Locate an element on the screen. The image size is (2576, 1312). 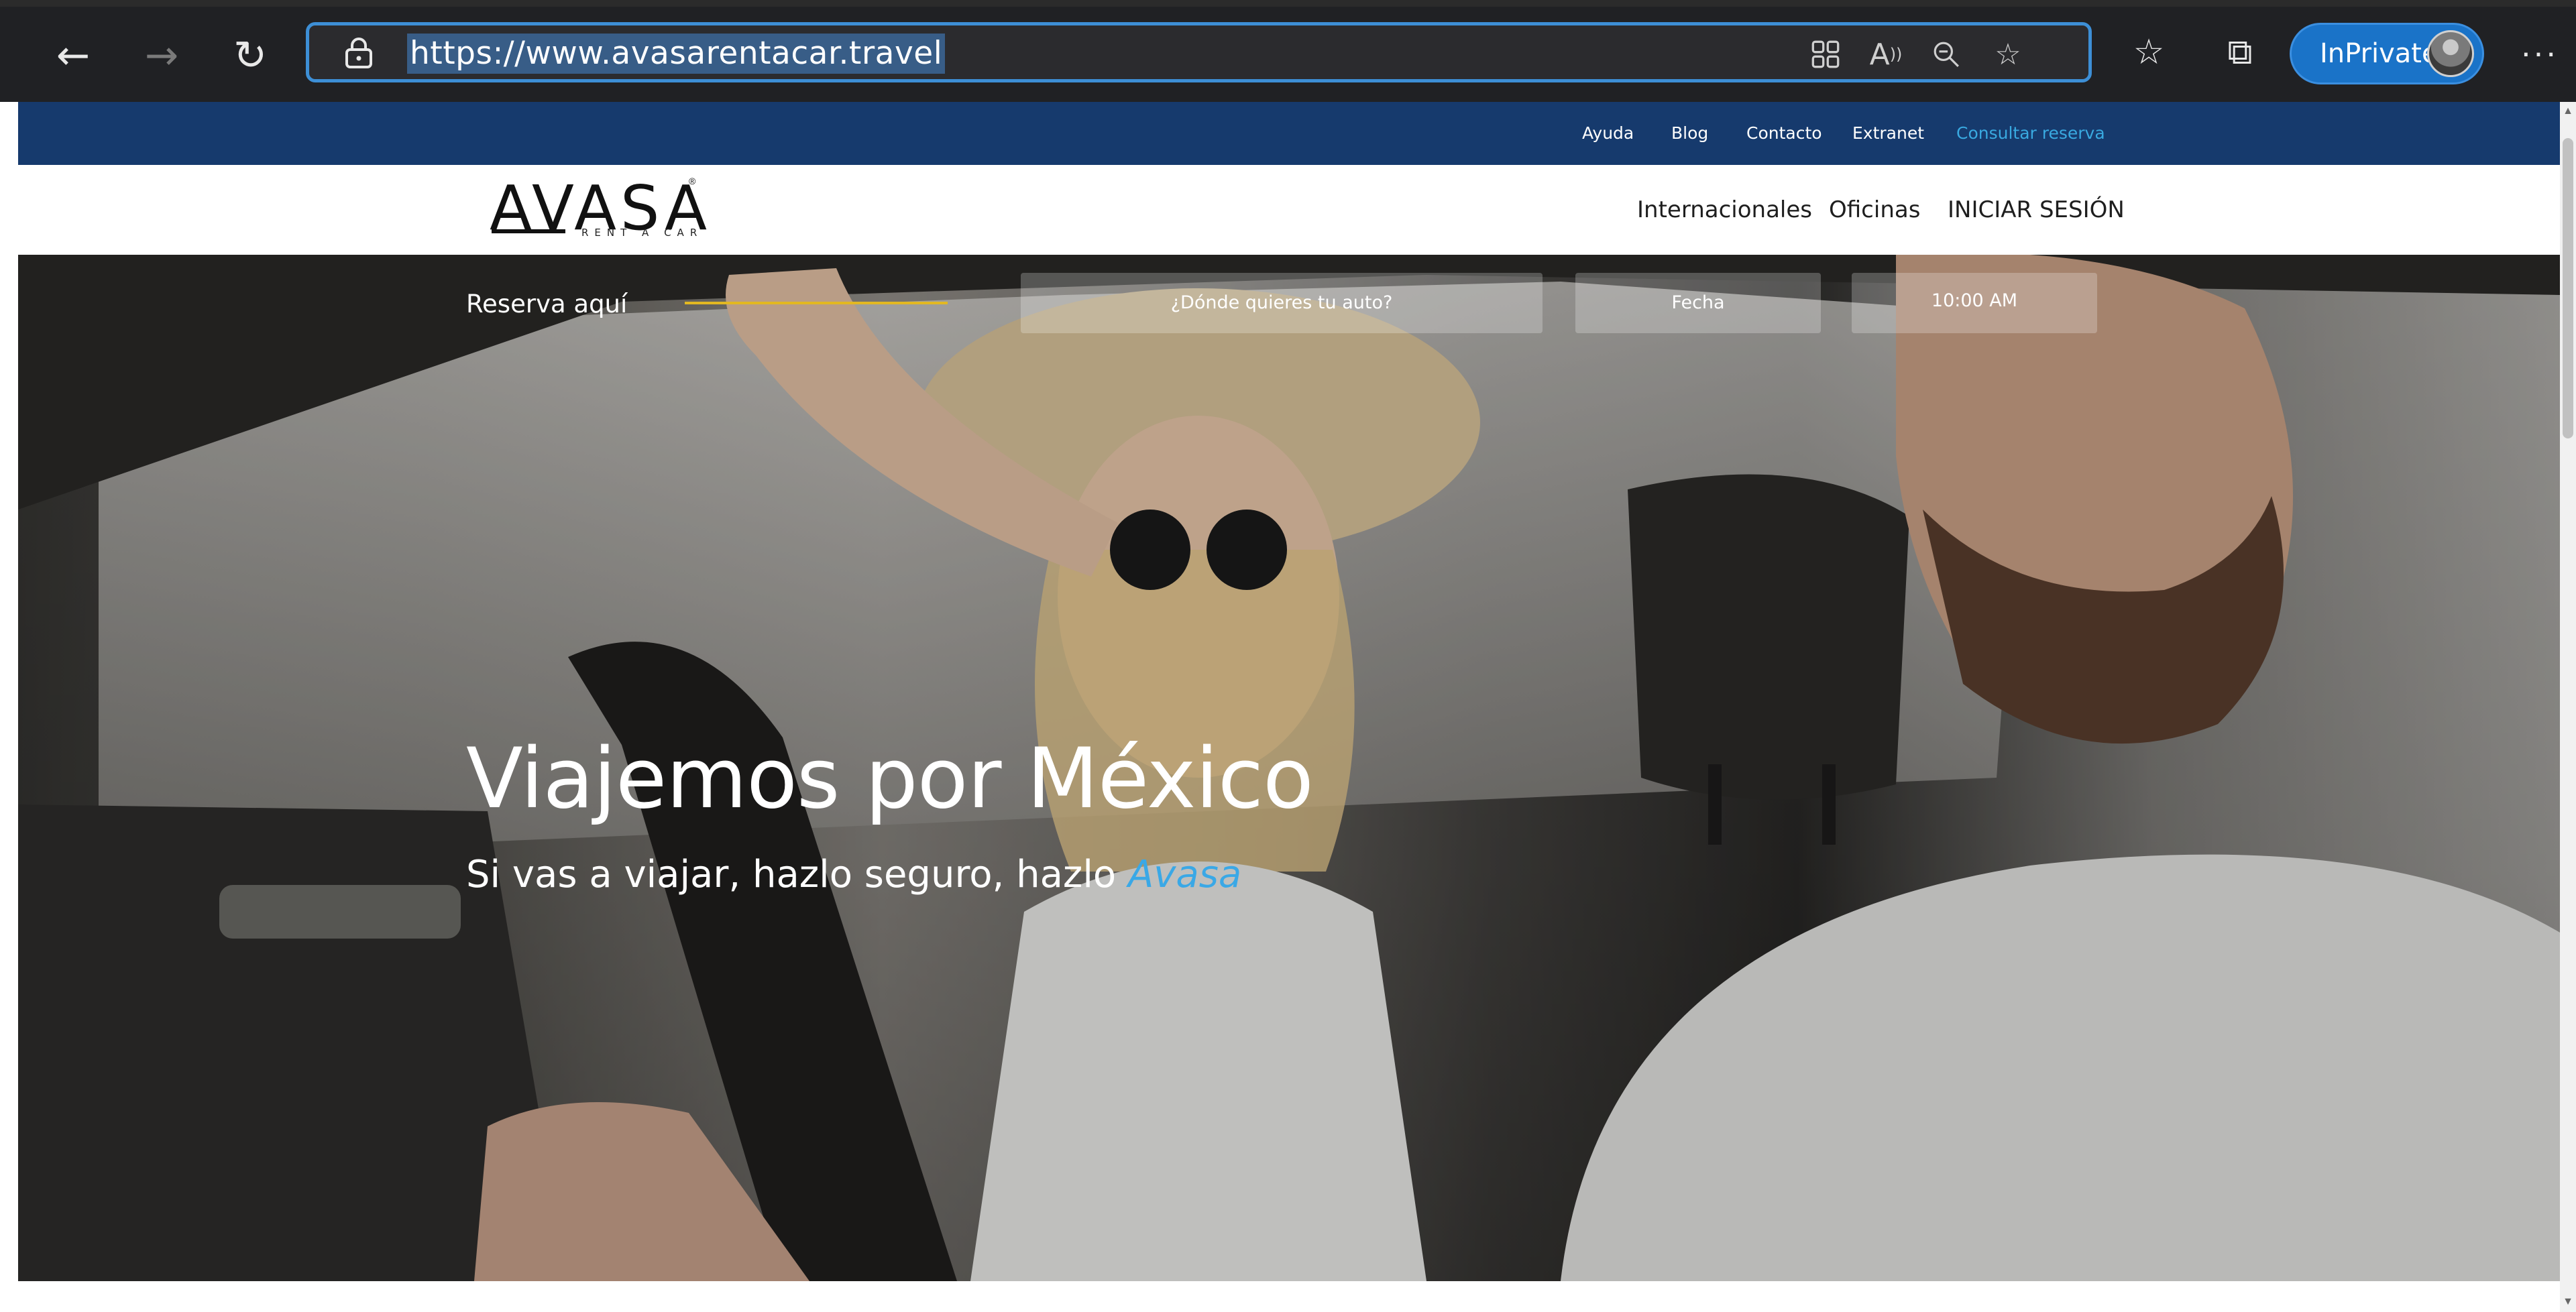
read-aloud-icon: A)) is located at coordinates (1885, 54).